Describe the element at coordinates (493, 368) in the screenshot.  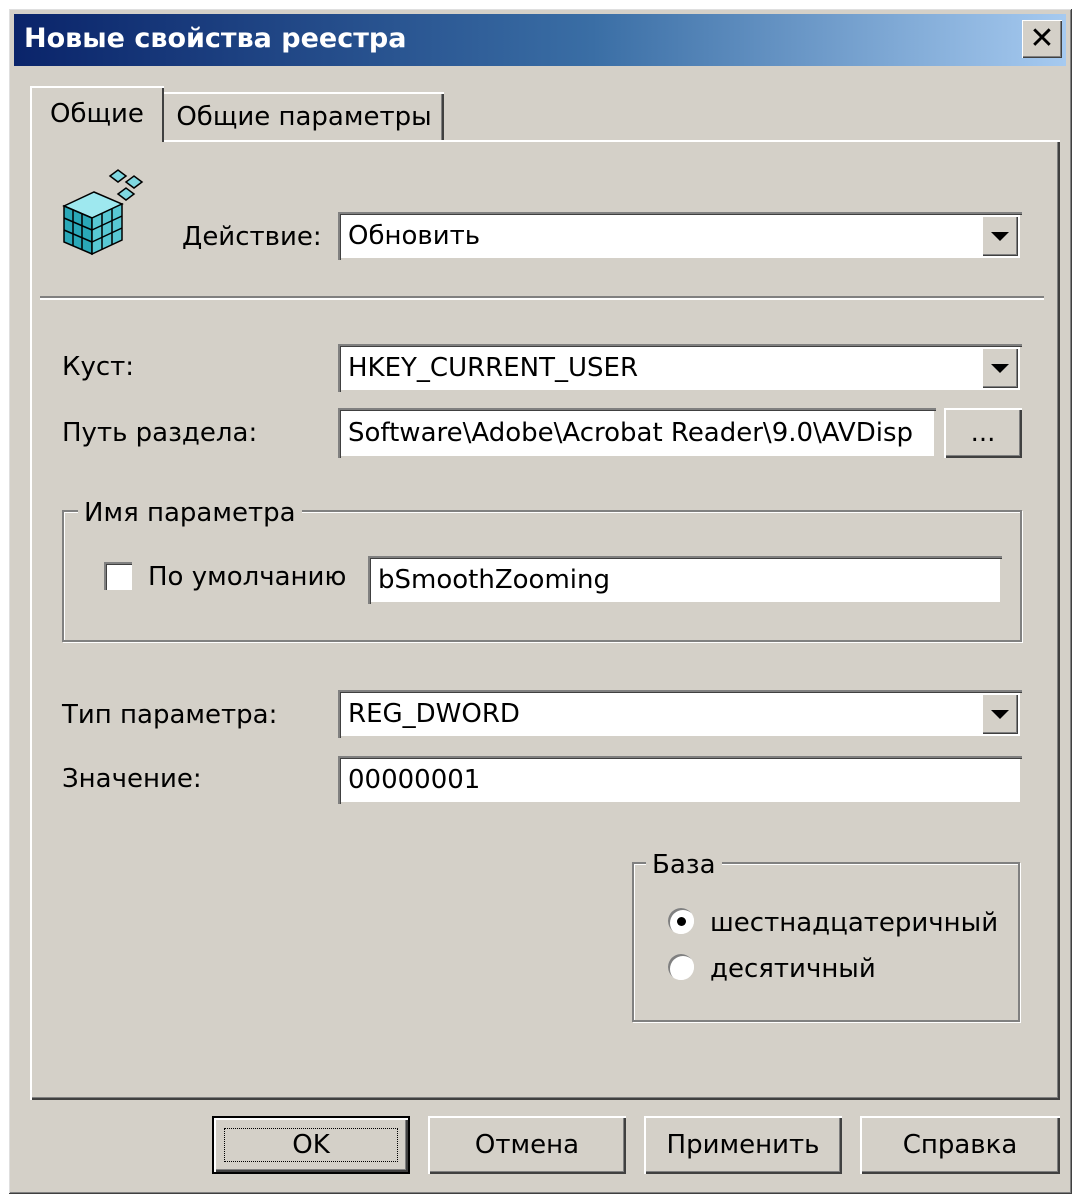
I see `hive-value: HKEY_CURRENT_USER` at that location.